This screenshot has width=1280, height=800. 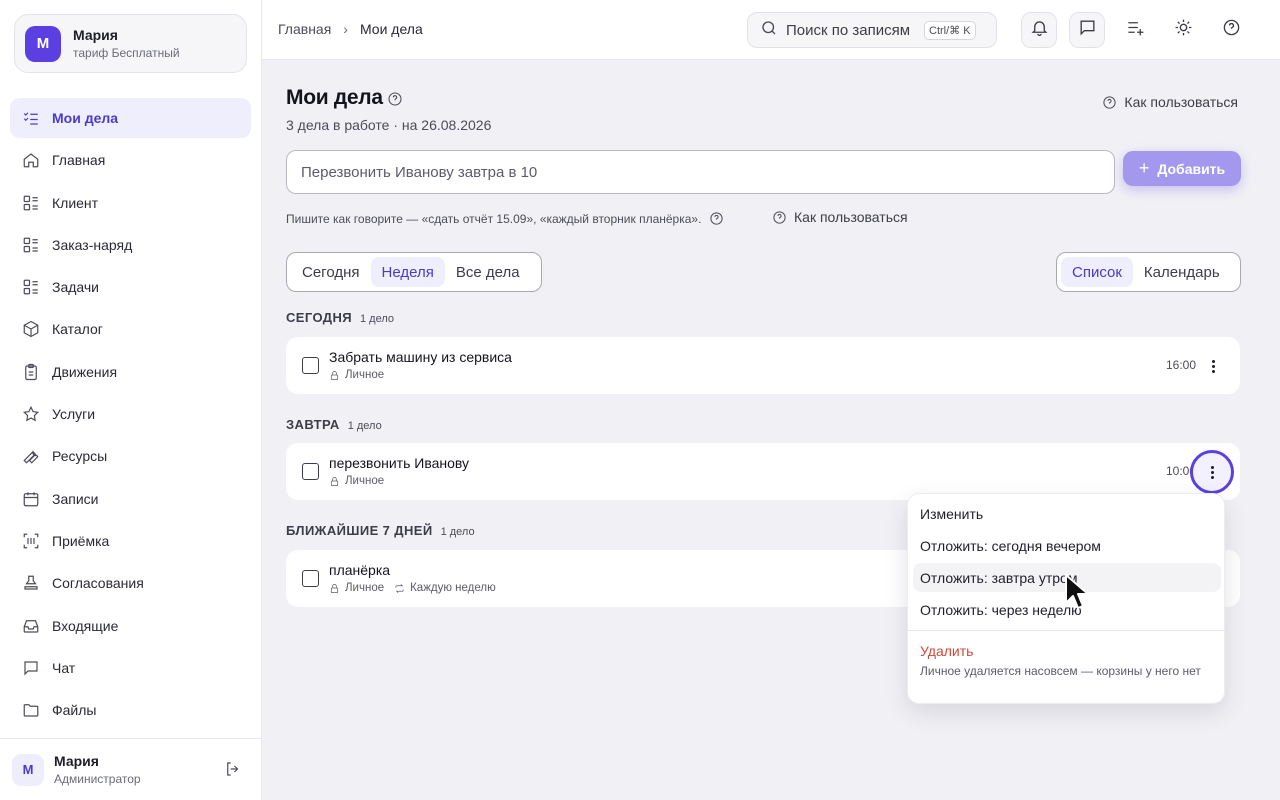 I want to click on task-tag: Личное, so click(x=365, y=375).